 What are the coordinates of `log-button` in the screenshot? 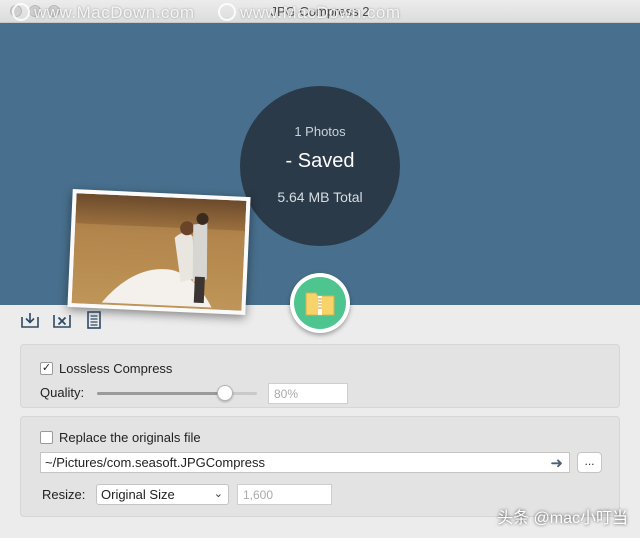 It's located at (94, 320).